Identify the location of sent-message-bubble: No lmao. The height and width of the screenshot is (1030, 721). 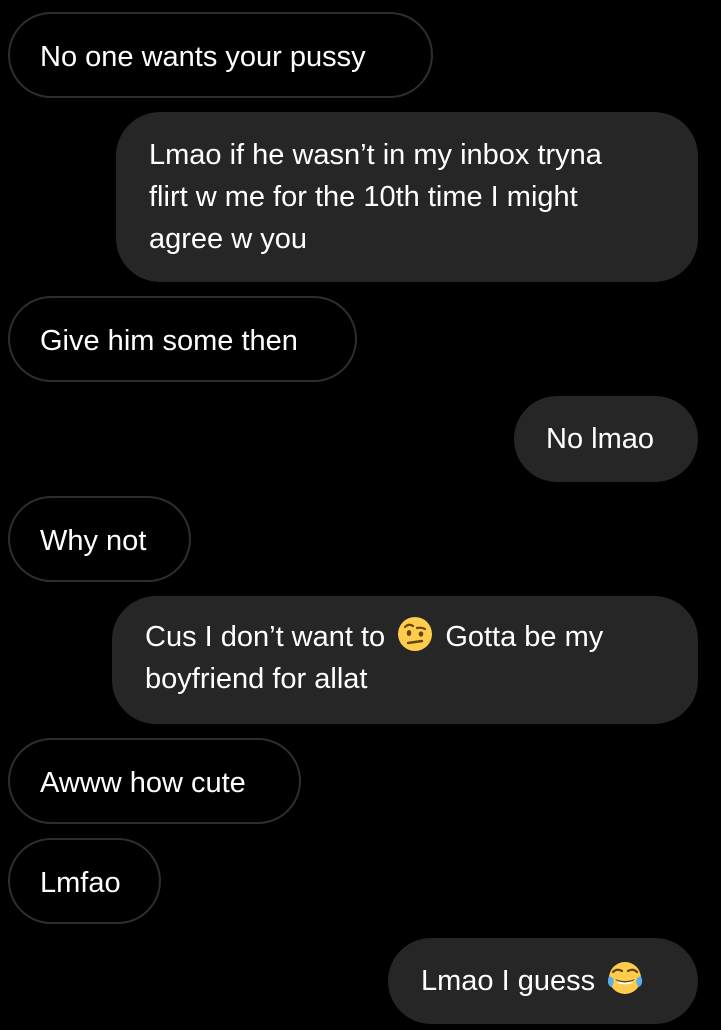
(606, 439).